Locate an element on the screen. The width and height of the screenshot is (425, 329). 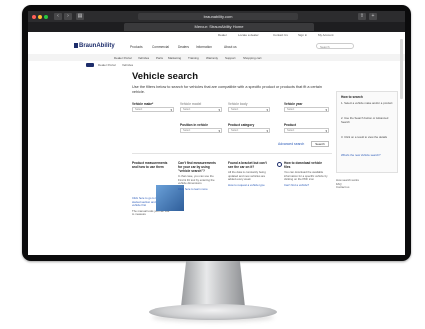
back-icon: ‹ is located at coordinates (58, 16).